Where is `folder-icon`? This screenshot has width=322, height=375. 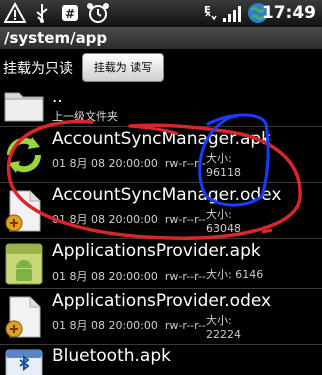
folder-icon is located at coordinates (24, 107).